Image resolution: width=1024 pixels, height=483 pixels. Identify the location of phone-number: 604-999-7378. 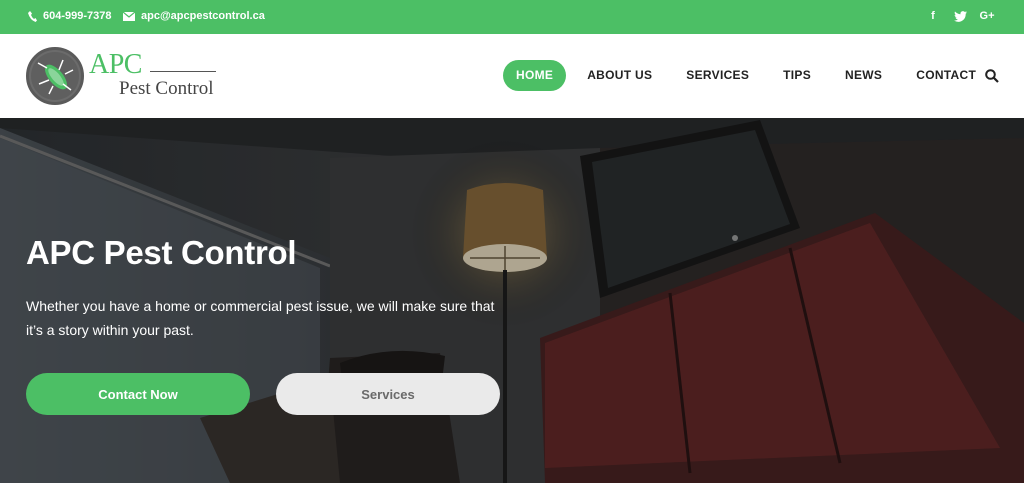
(77, 16).